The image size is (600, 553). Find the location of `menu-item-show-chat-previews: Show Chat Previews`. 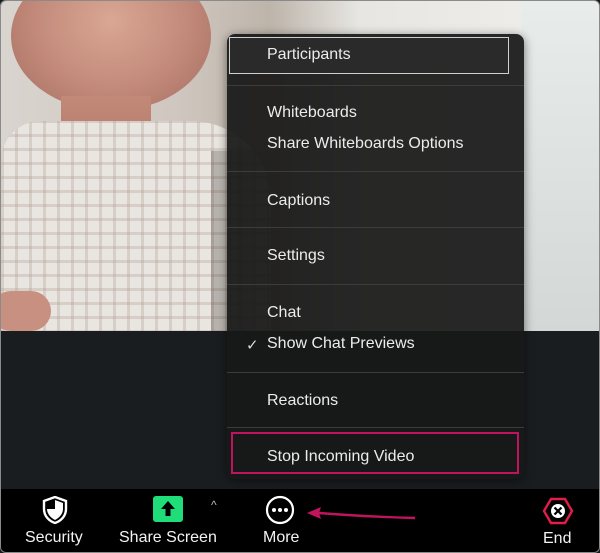

menu-item-show-chat-previews: Show Chat Previews is located at coordinates (341, 344).